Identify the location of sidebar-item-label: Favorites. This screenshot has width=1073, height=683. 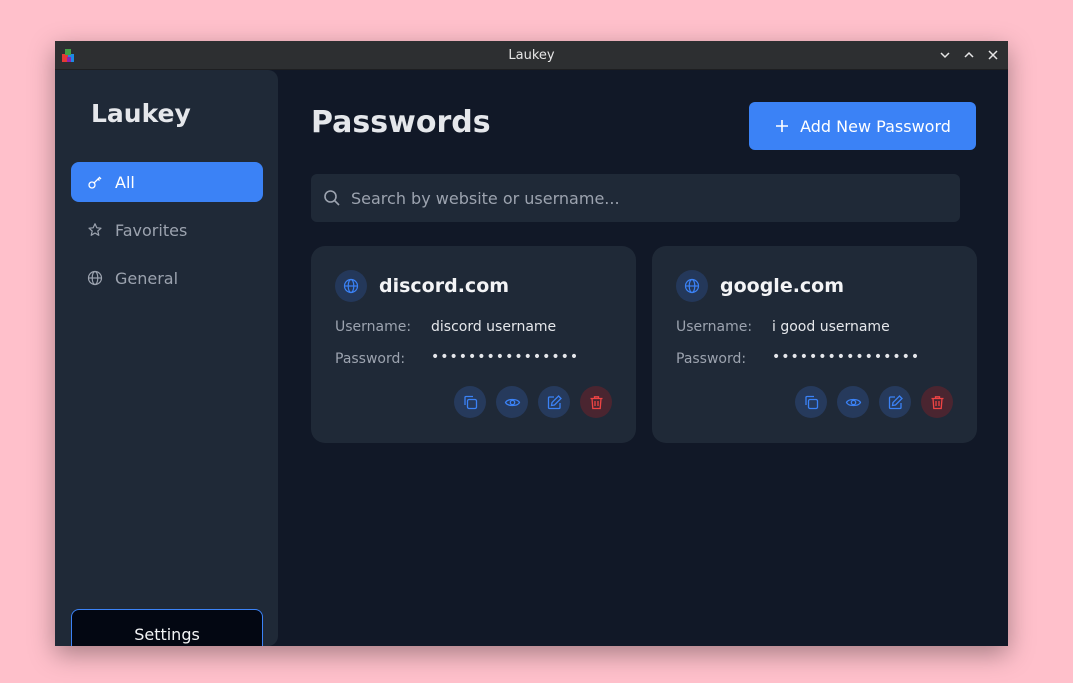
(151, 230).